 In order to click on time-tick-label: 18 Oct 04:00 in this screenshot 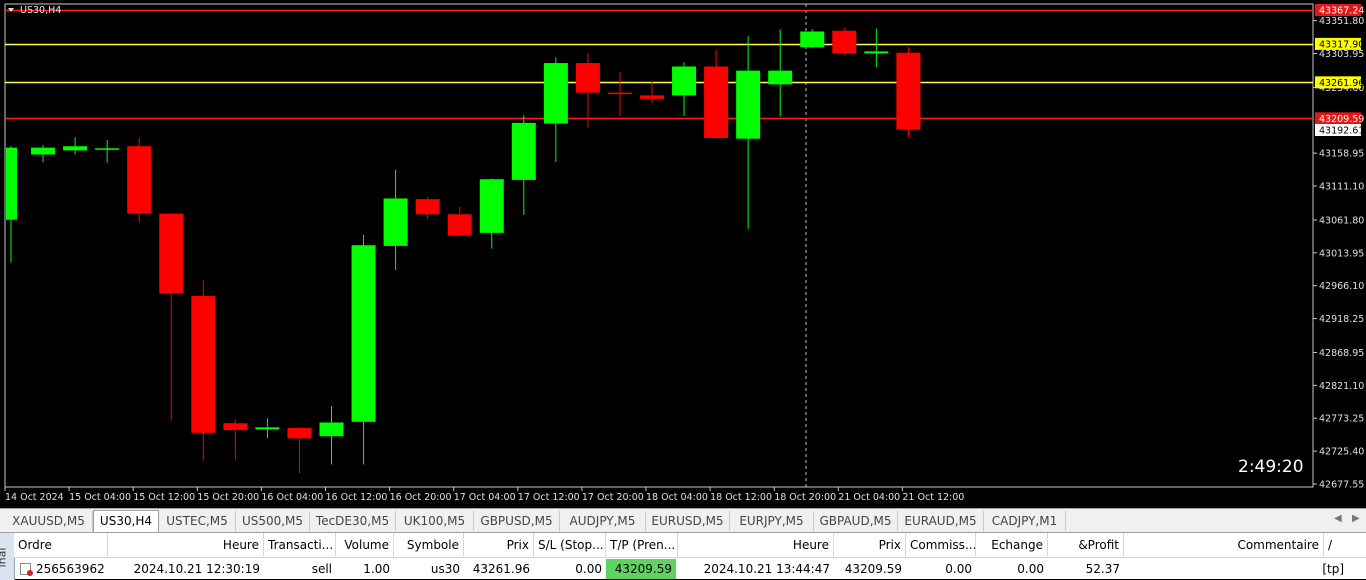, I will do `click(677, 497)`.